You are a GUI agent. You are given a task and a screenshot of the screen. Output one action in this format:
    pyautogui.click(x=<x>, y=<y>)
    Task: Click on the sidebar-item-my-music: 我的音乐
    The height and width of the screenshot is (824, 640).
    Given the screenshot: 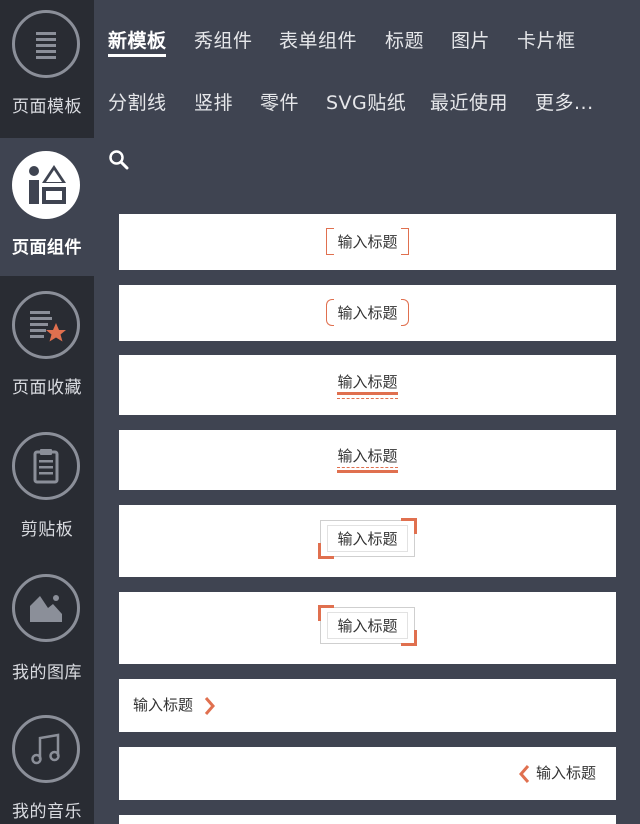 What is the action you would take?
    pyautogui.click(x=47, y=757)
    